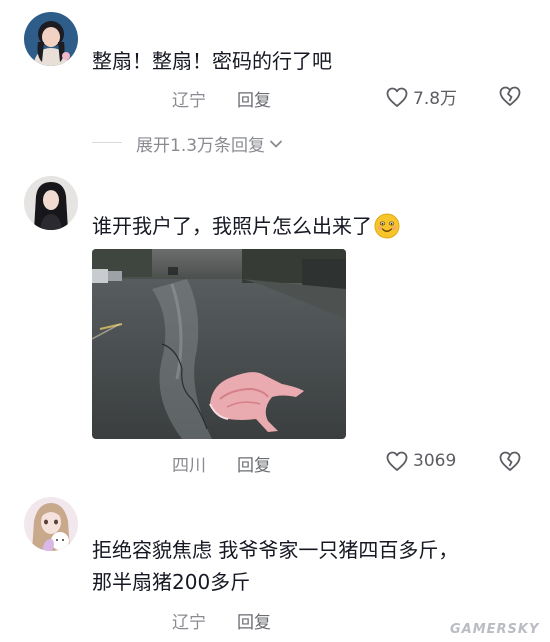  I want to click on like-button: 3069, so click(420, 461).